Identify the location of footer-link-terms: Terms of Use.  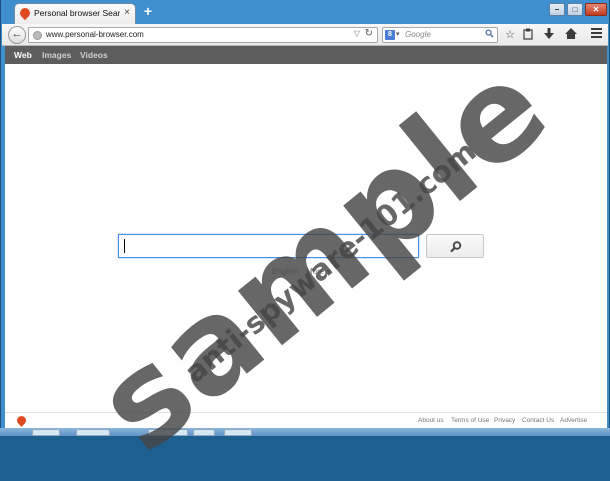
(470, 420).